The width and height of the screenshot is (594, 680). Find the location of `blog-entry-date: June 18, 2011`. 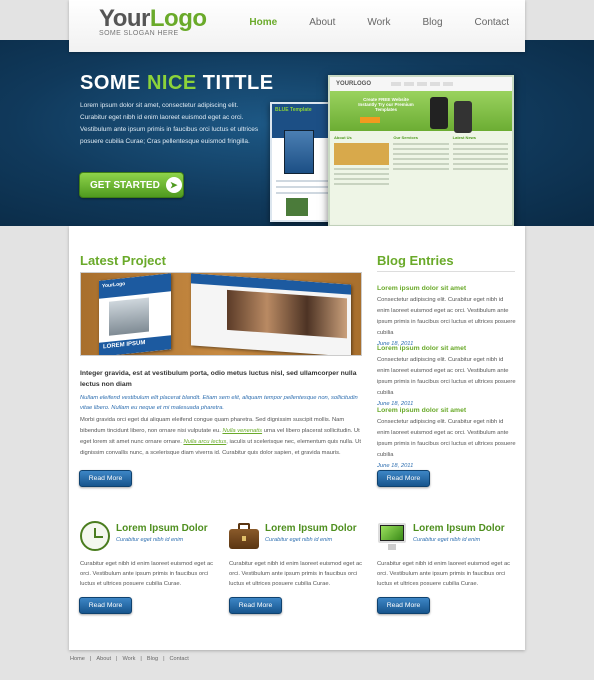

blog-entry-date: June 18, 2011 is located at coordinates (395, 466).